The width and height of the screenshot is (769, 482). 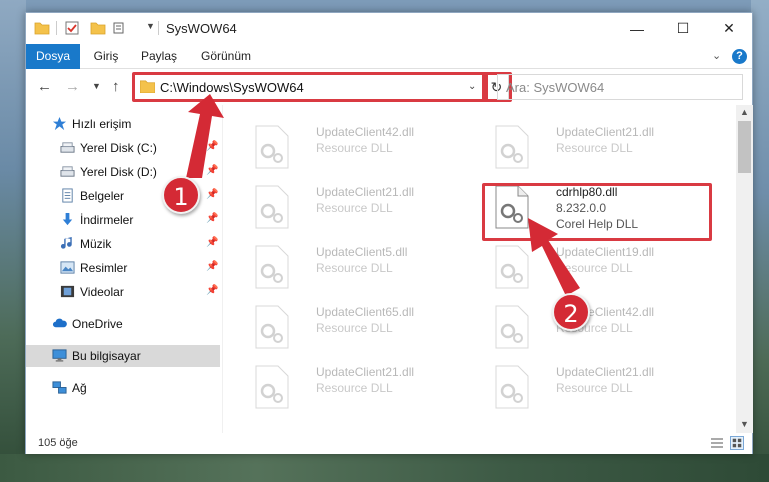 What do you see at coordinates (181, 195) in the screenshot?
I see `step-badge-1: 1` at bounding box center [181, 195].